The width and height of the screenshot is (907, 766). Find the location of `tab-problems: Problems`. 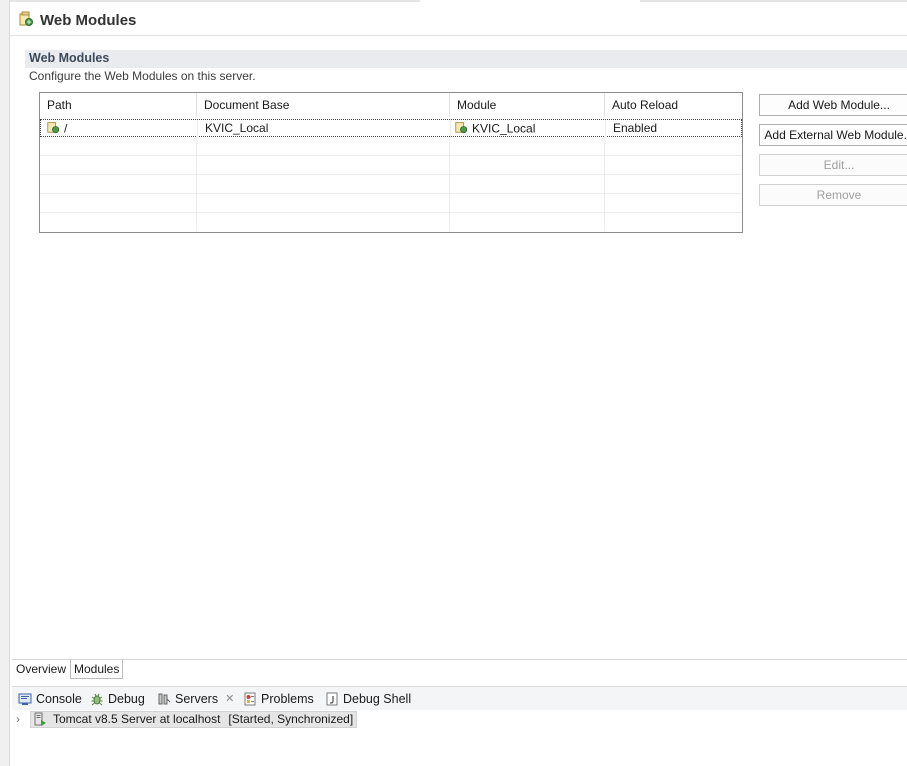

tab-problems: Problems is located at coordinates (278, 699).